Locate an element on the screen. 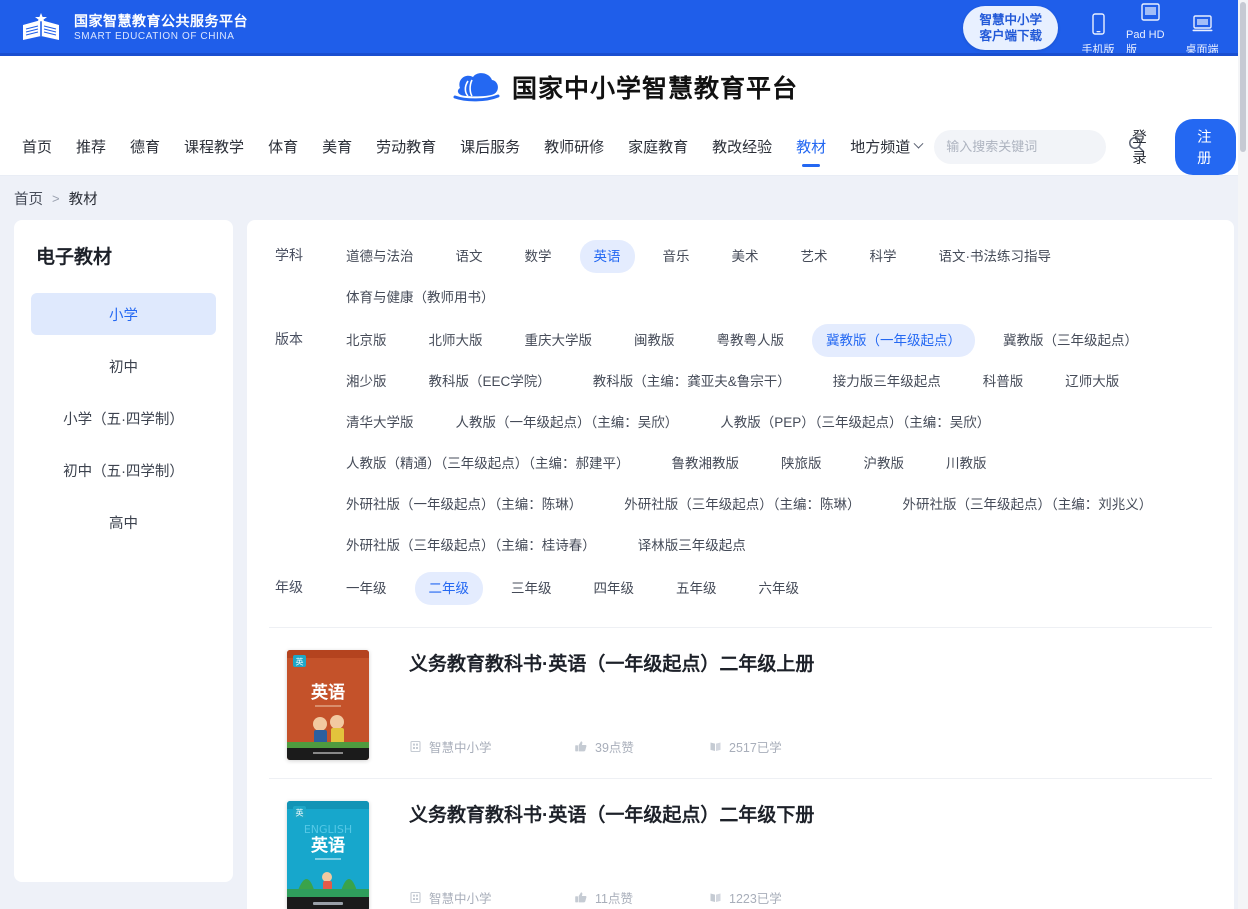  subject-option: 数学 is located at coordinates (538, 256).